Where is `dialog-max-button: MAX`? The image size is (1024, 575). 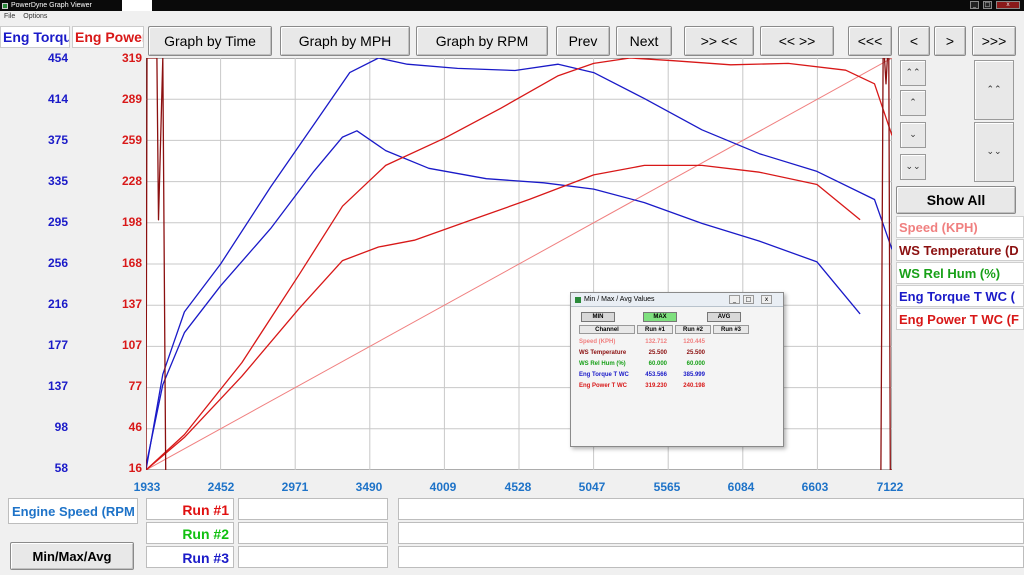
dialog-max-button: MAX is located at coordinates (660, 317).